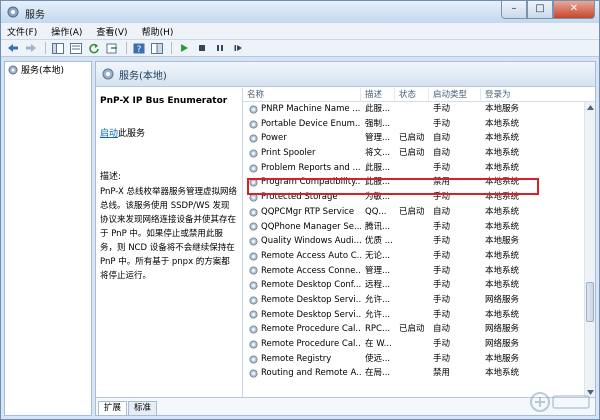 The image size is (600, 420). Describe the element at coordinates (300, 31) in the screenshot. I see `menu-bar: 文件(F) 操作(A) 查看(V) 帮助(H)` at that location.